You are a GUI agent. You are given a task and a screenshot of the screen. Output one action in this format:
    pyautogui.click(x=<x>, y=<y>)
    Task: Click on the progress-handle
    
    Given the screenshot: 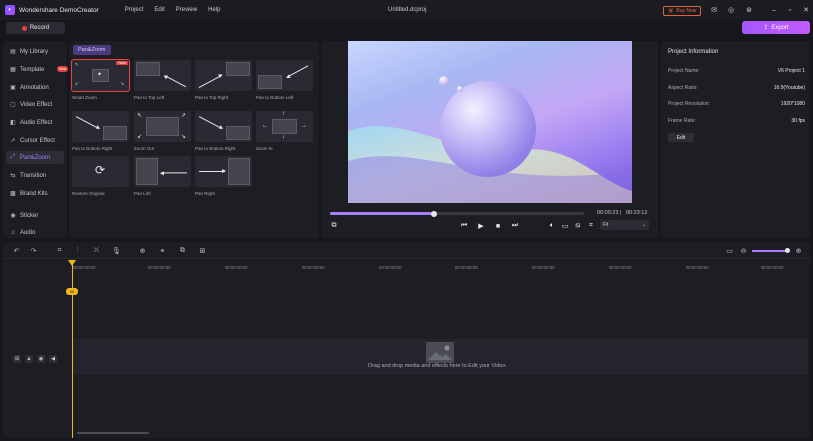 What is the action you would take?
    pyautogui.click(x=434, y=213)
    